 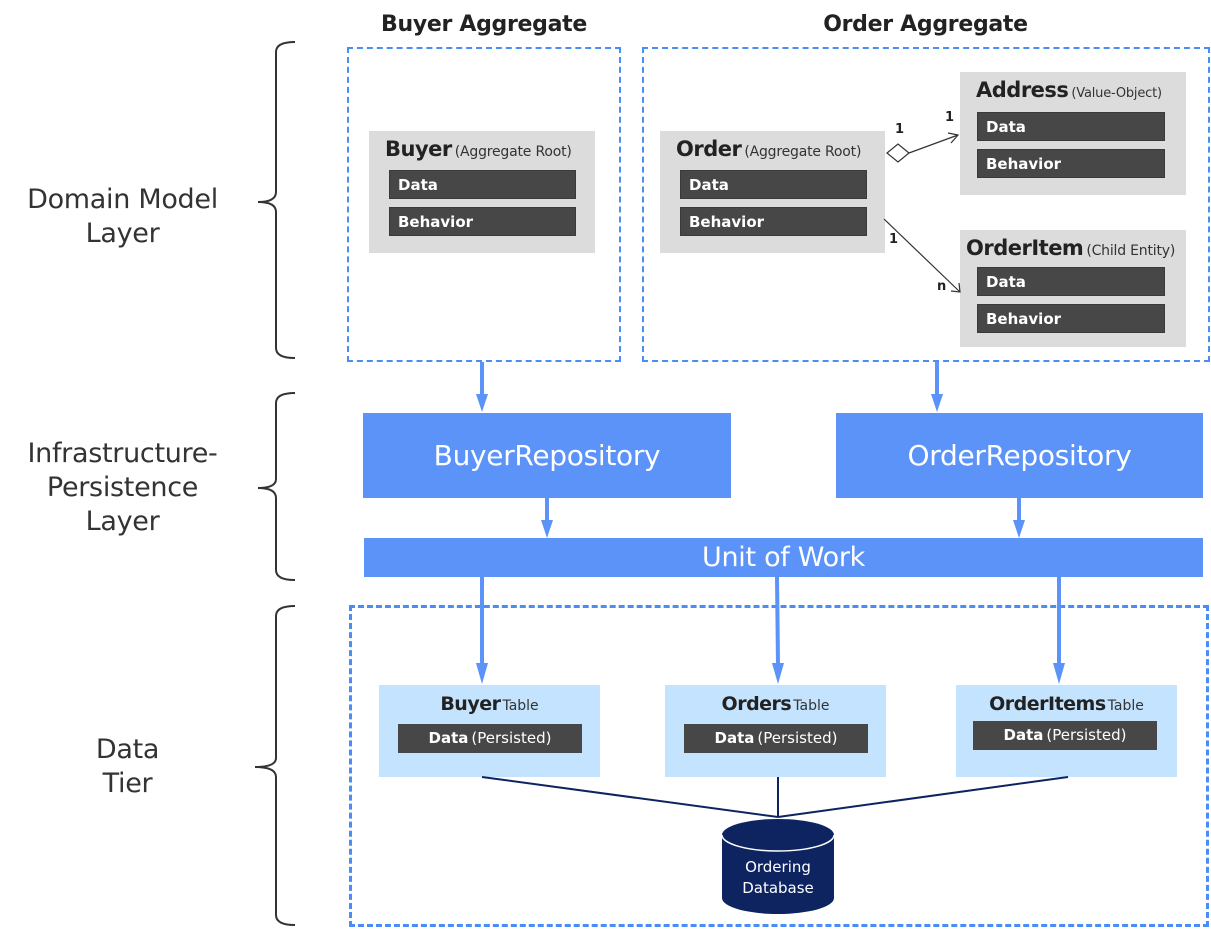 What do you see at coordinates (1071, 318) in the screenshot?
I see `order-item-behavior-field: Behavior` at bounding box center [1071, 318].